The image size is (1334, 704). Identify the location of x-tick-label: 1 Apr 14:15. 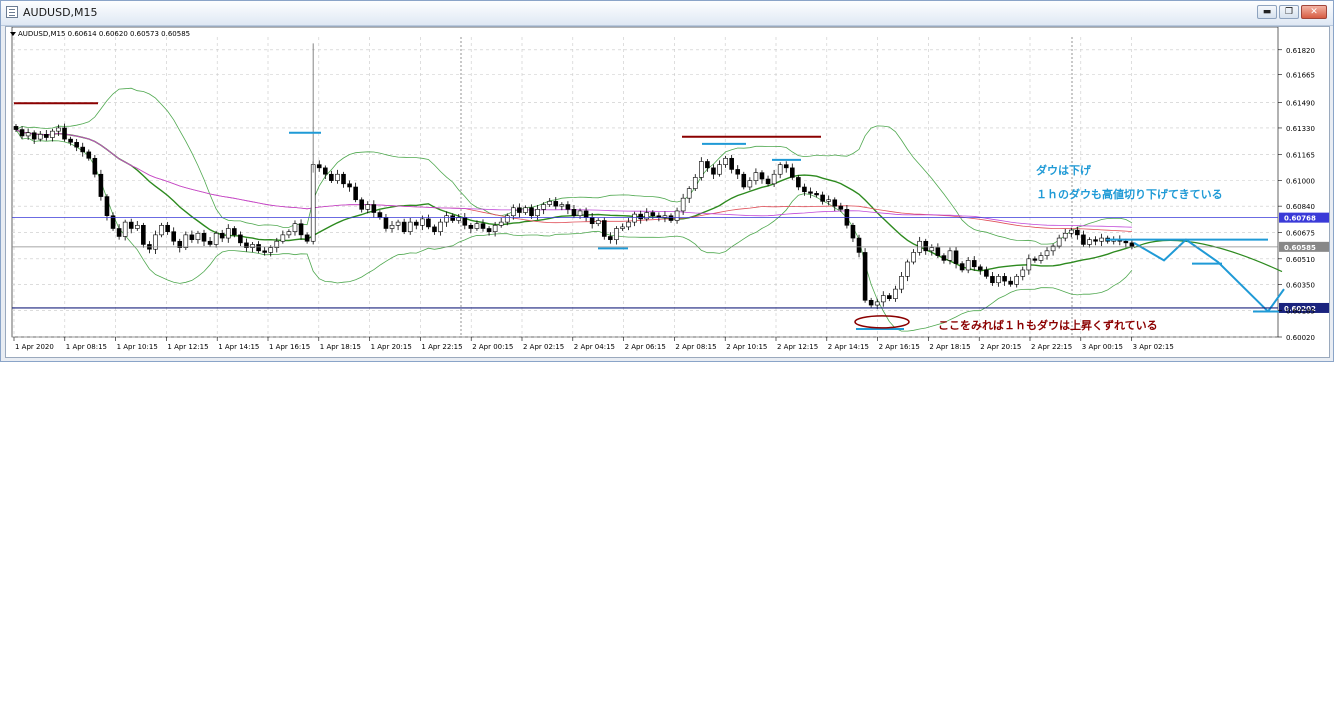
(238, 347).